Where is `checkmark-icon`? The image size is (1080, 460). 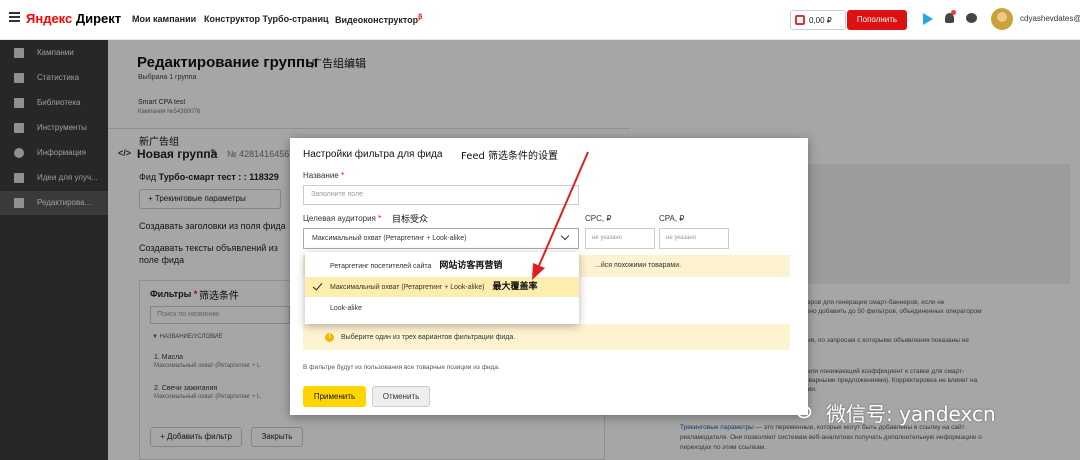
checkmark-icon is located at coordinates (317, 285).